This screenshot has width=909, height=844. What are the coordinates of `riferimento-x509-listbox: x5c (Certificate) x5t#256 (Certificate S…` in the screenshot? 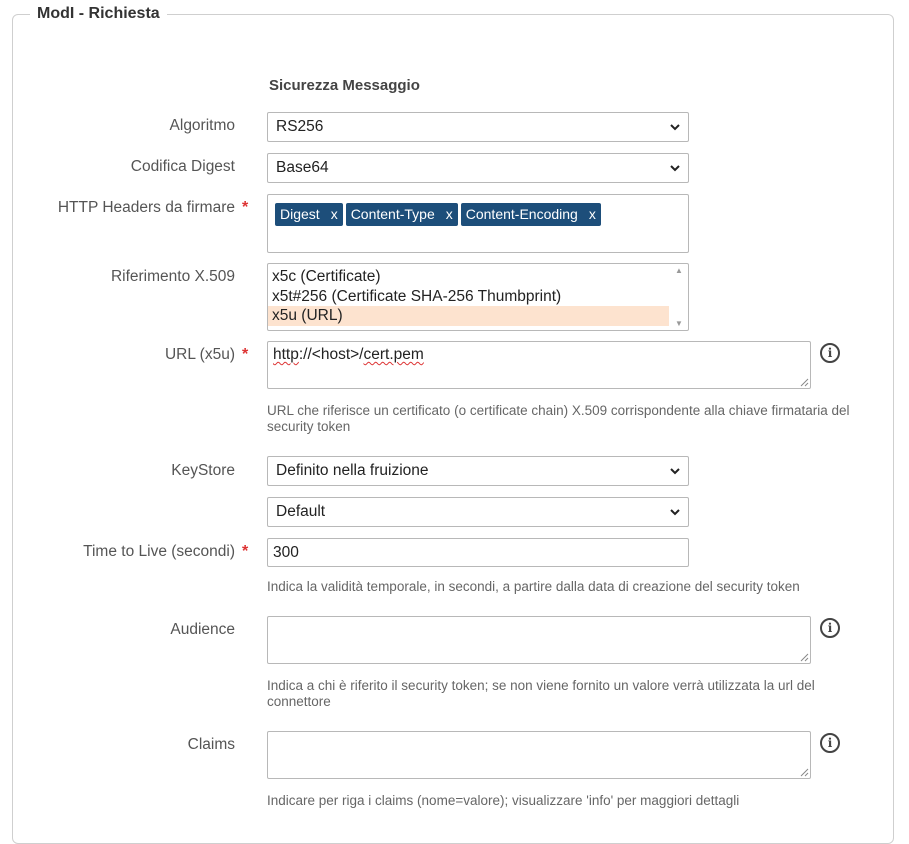 It's located at (478, 297).